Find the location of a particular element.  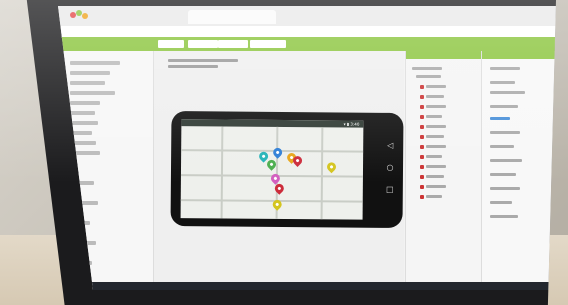

properties-panel is located at coordinates (518, 170).